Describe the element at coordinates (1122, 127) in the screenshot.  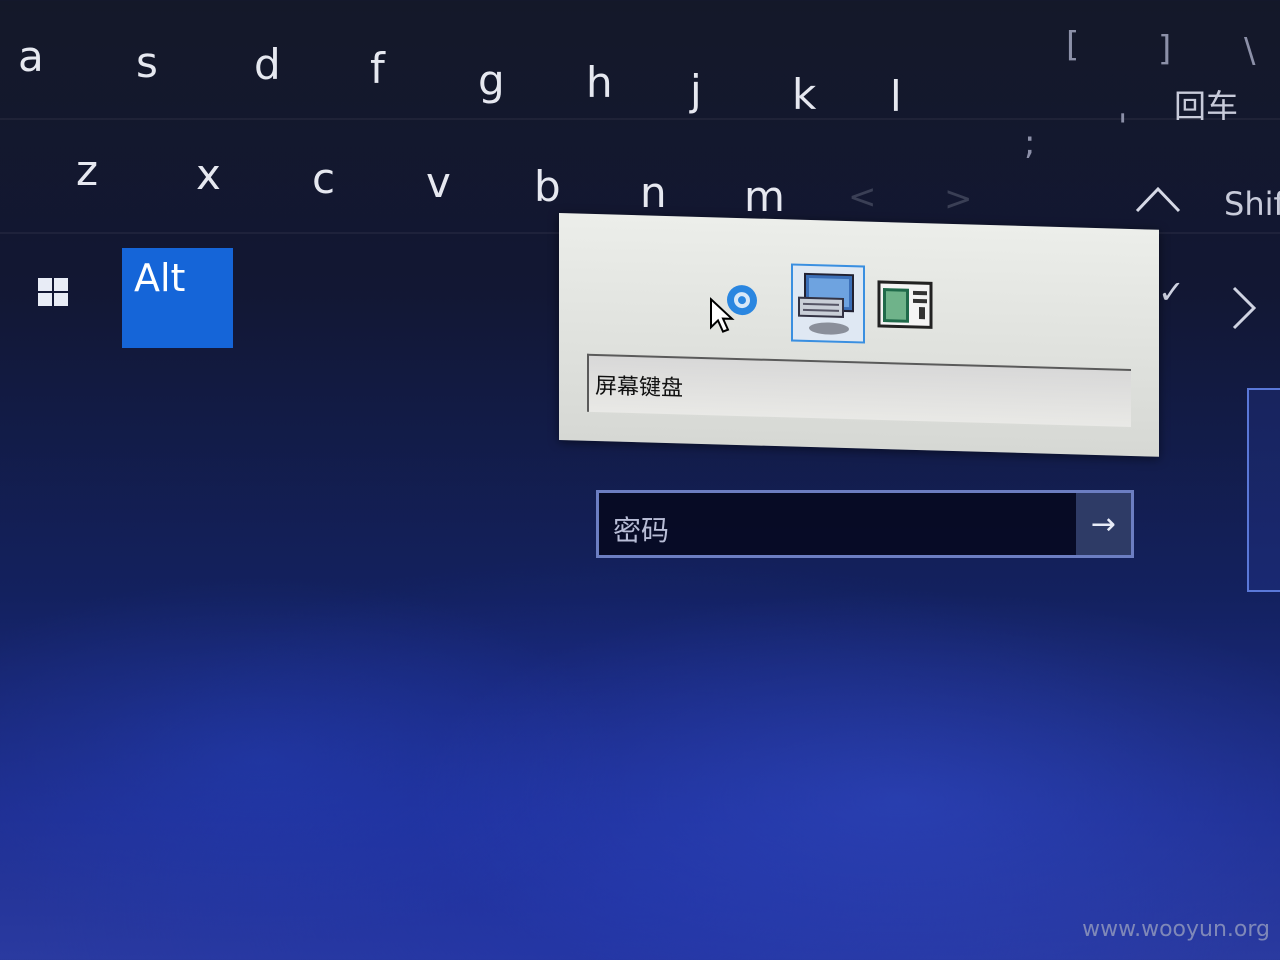
I see `key-quote: '` at that location.